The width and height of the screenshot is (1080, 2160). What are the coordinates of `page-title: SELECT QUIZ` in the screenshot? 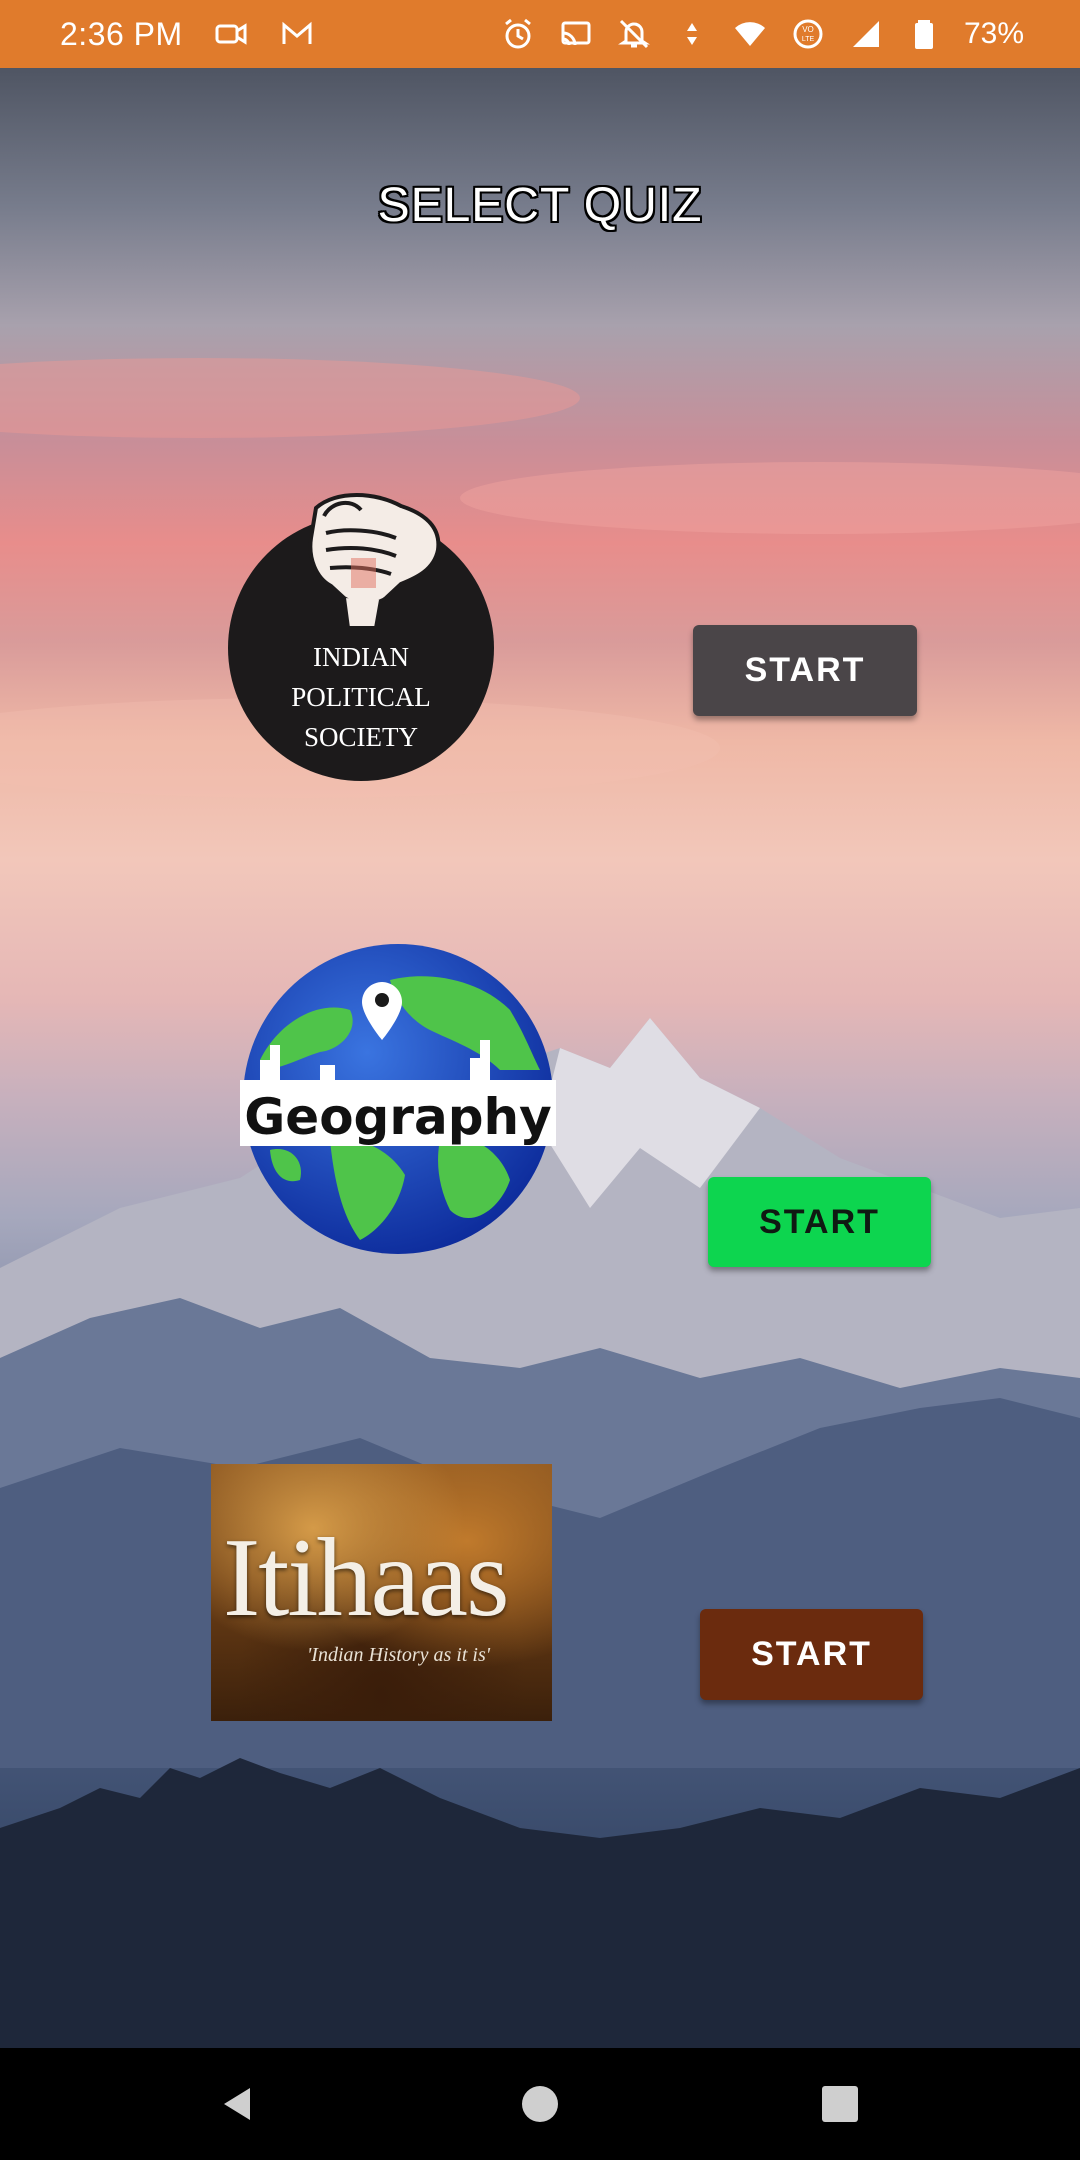 It's located at (540, 205).